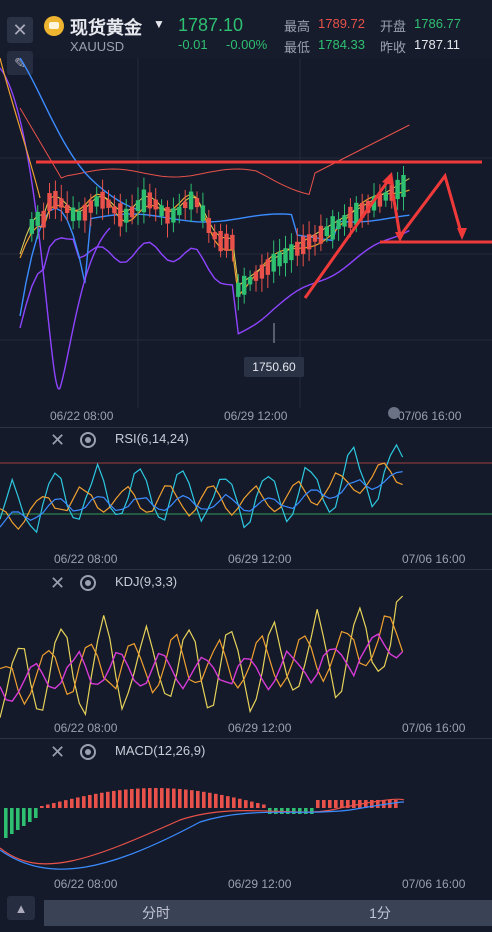 The image size is (492, 932). I want to click on ma-orange-left, so click(20, 128).